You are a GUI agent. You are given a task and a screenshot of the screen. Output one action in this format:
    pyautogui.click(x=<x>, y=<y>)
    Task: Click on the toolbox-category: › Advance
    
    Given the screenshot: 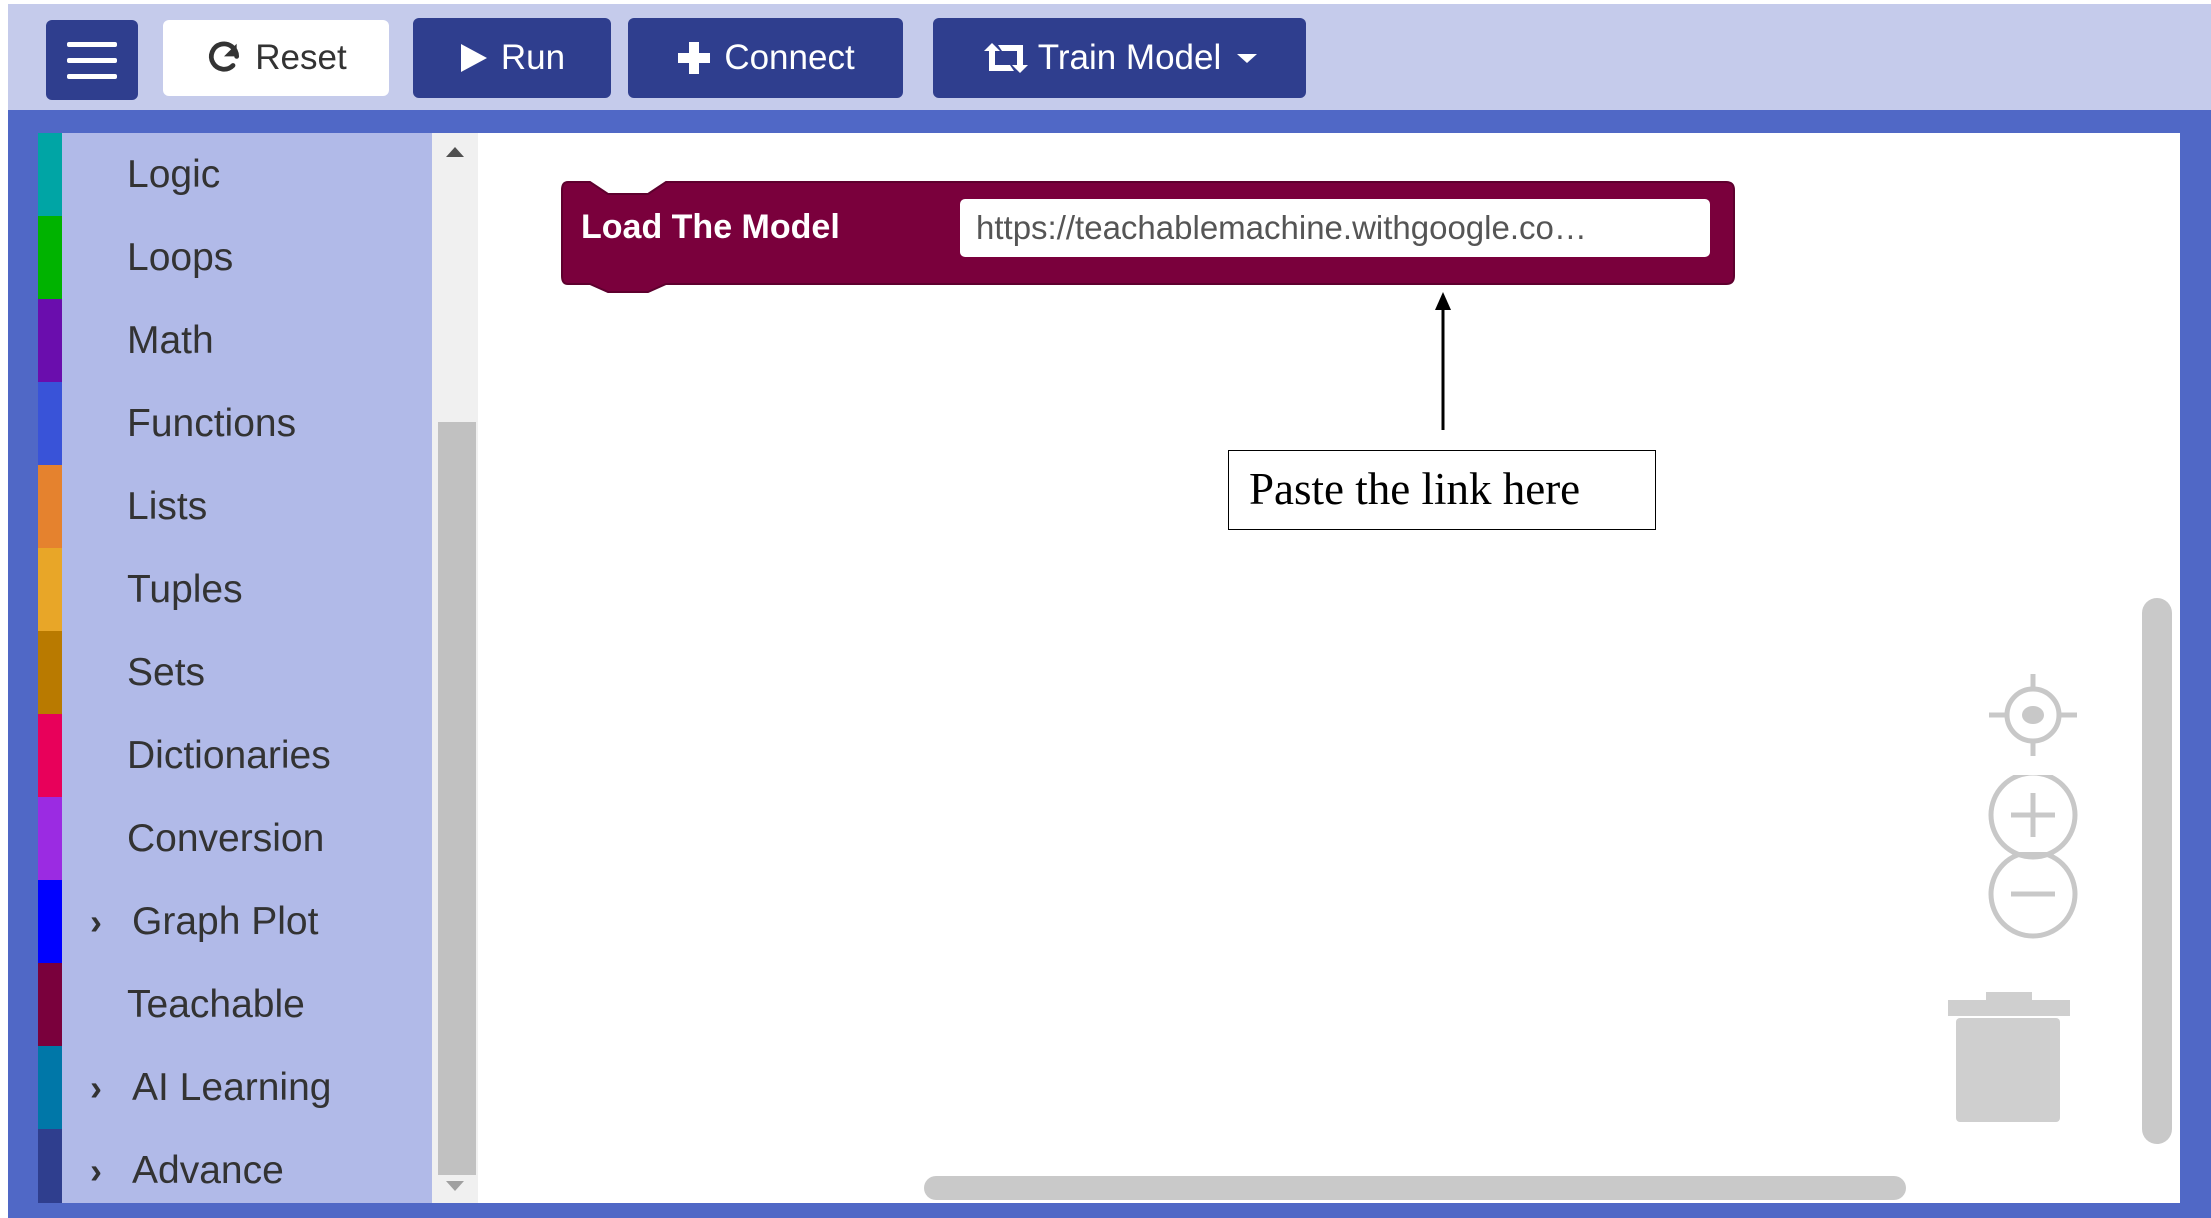 What is the action you would take?
    pyautogui.click(x=235, y=1166)
    